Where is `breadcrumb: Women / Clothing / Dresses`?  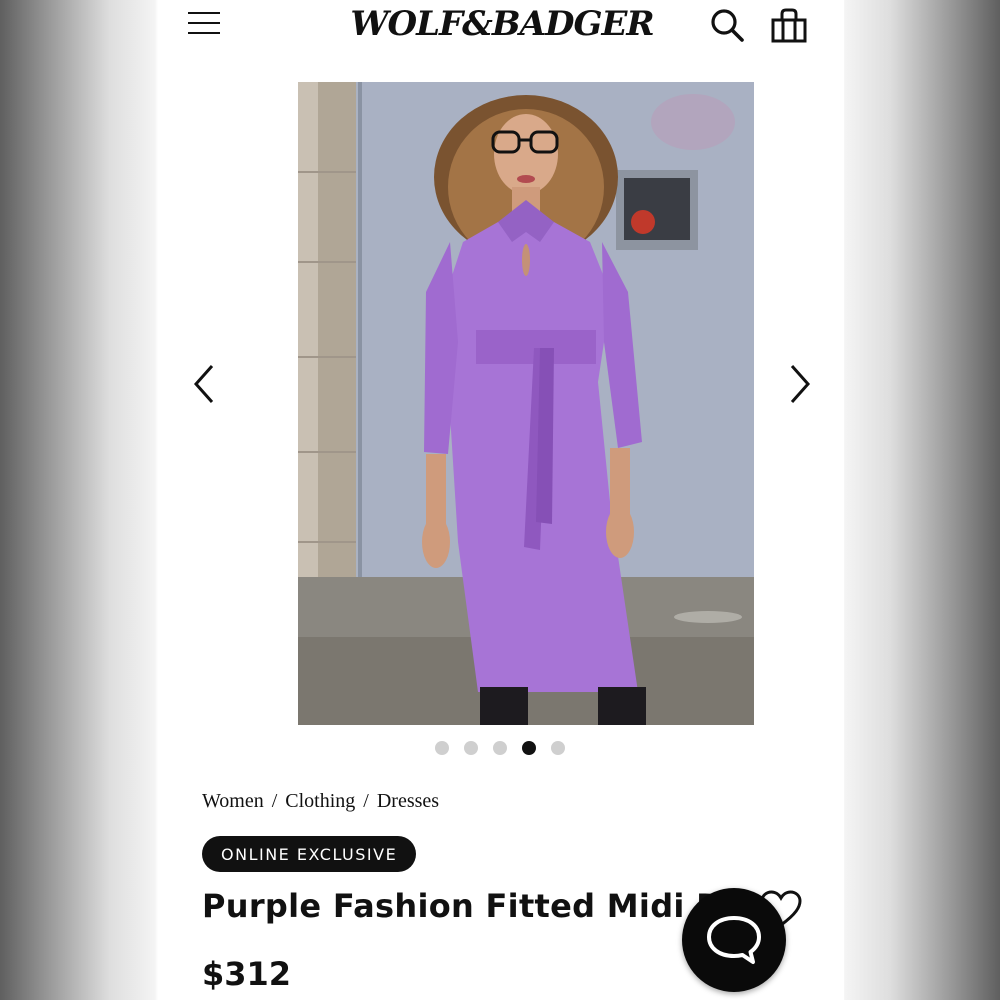 breadcrumb: Women / Clothing / Dresses is located at coordinates (320, 801).